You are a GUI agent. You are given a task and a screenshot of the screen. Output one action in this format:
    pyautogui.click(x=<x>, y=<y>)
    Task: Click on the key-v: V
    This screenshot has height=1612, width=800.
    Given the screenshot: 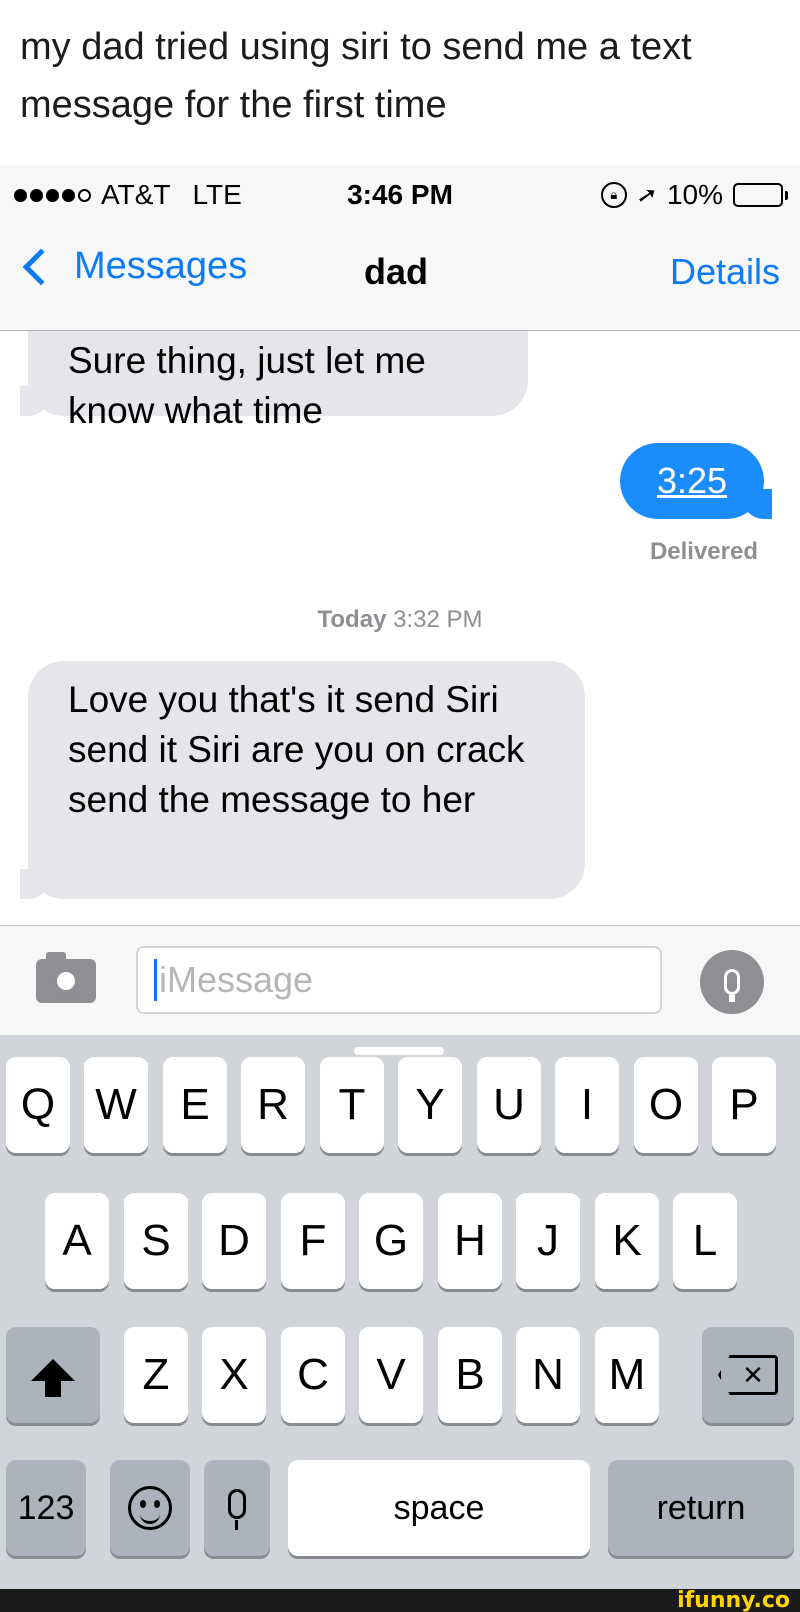 What is the action you would take?
    pyautogui.click(x=391, y=1375)
    